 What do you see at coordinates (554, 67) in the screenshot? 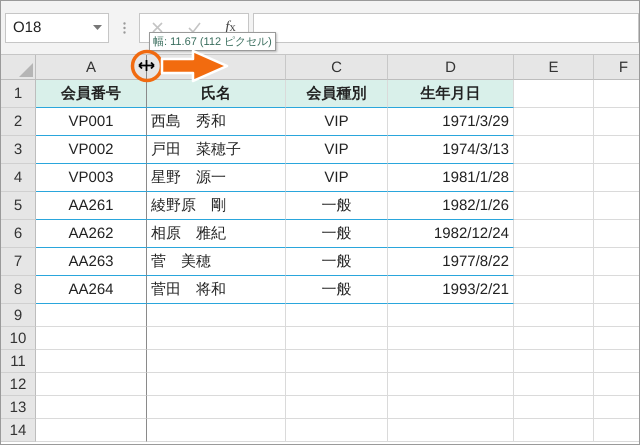
I see `column-header: E` at bounding box center [554, 67].